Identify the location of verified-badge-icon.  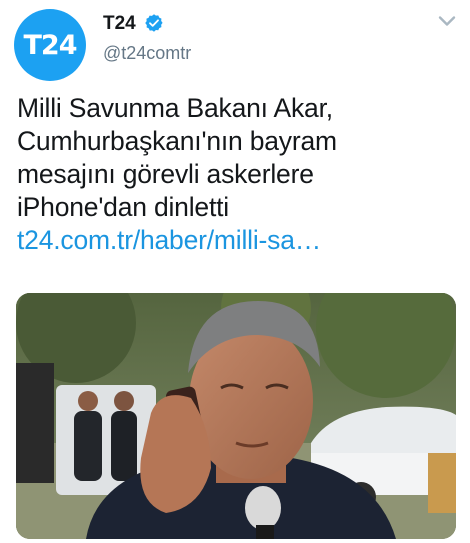
(154, 23).